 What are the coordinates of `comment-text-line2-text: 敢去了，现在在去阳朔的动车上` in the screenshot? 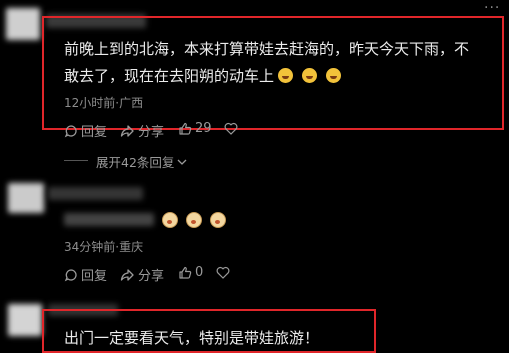 It's located at (169, 76).